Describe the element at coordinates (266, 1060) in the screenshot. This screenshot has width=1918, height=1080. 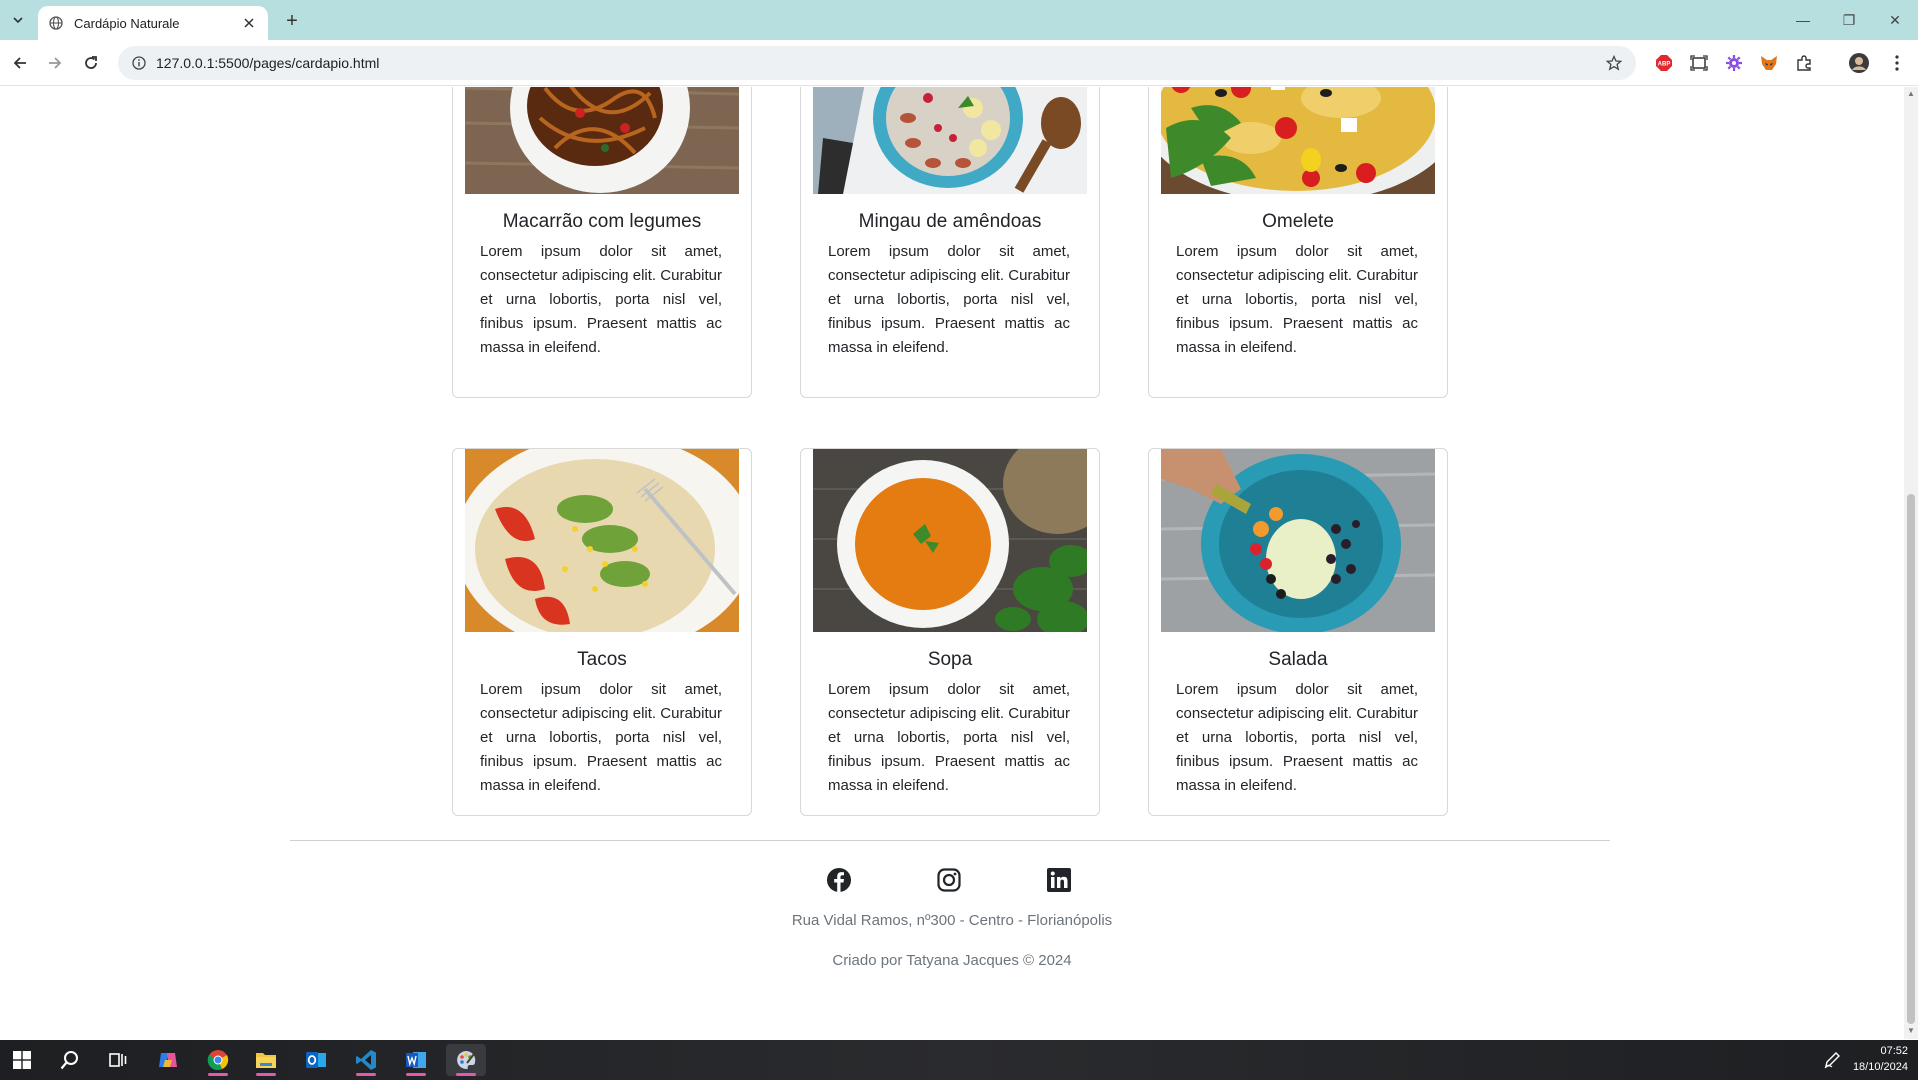
I see `file-explorer-icon` at that location.